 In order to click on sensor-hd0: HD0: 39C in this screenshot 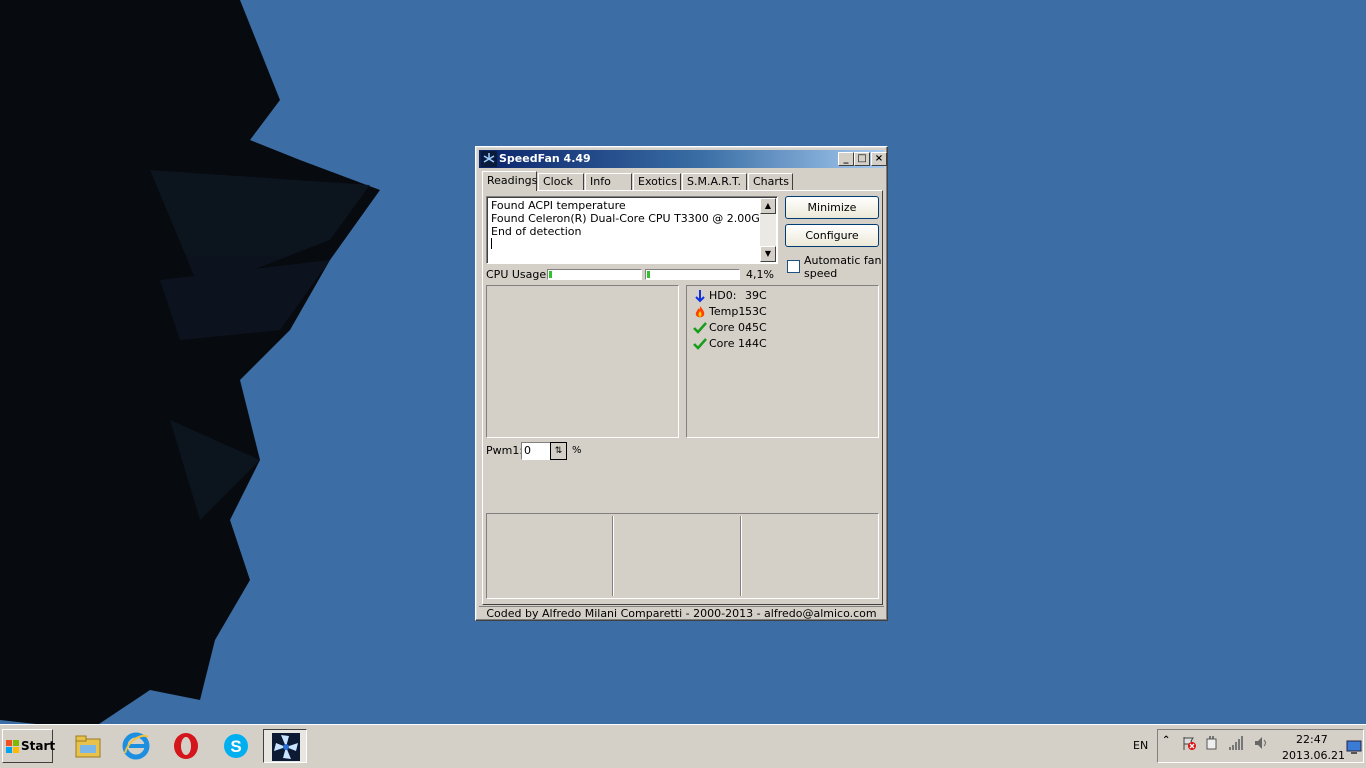, I will do `click(730, 296)`.